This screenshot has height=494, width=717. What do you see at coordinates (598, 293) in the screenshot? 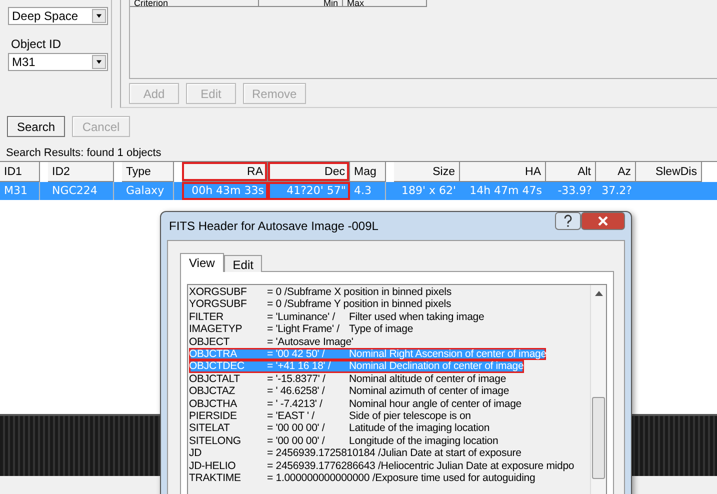
I see `scroll-up-icon` at bounding box center [598, 293].